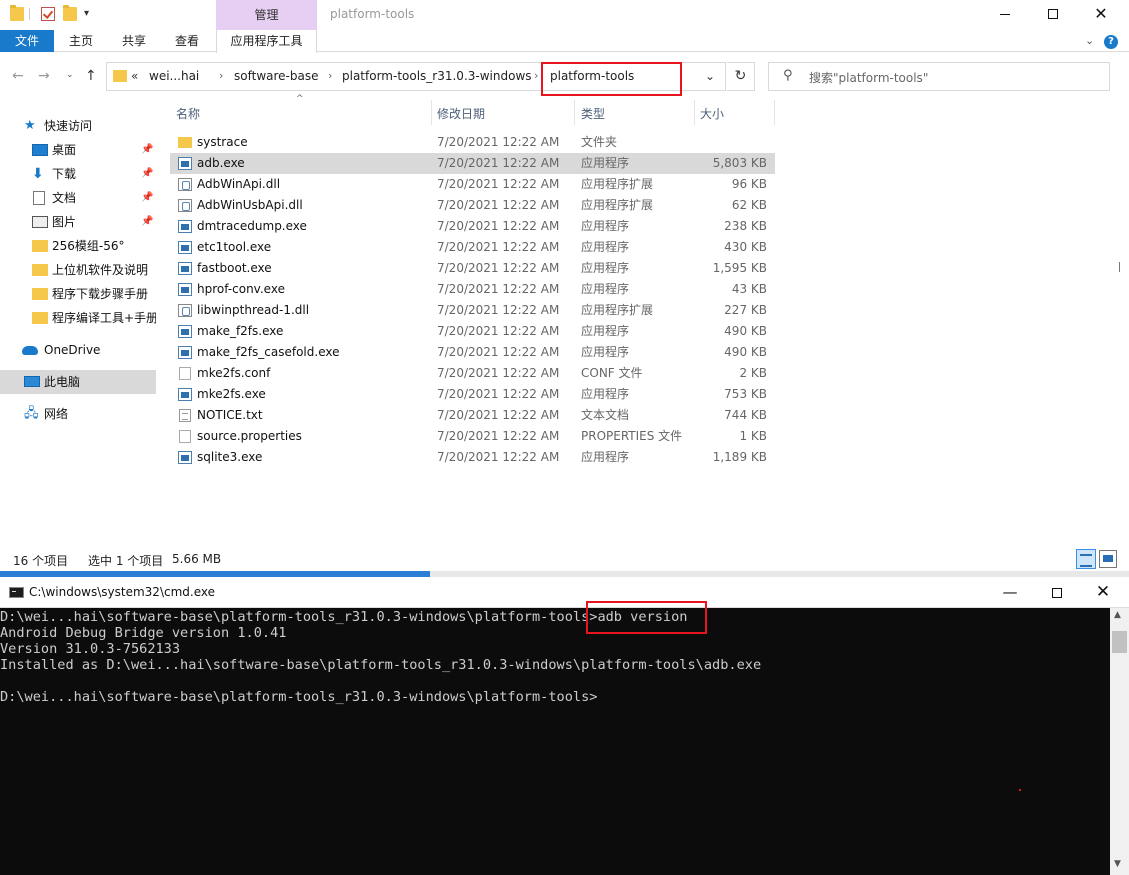 This screenshot has height=875, width=1129. What do you see at coordinates (126, 561) in the screenshot?
I see `status-selection: 选中 1 个项目` at bounding box center [126, 561].